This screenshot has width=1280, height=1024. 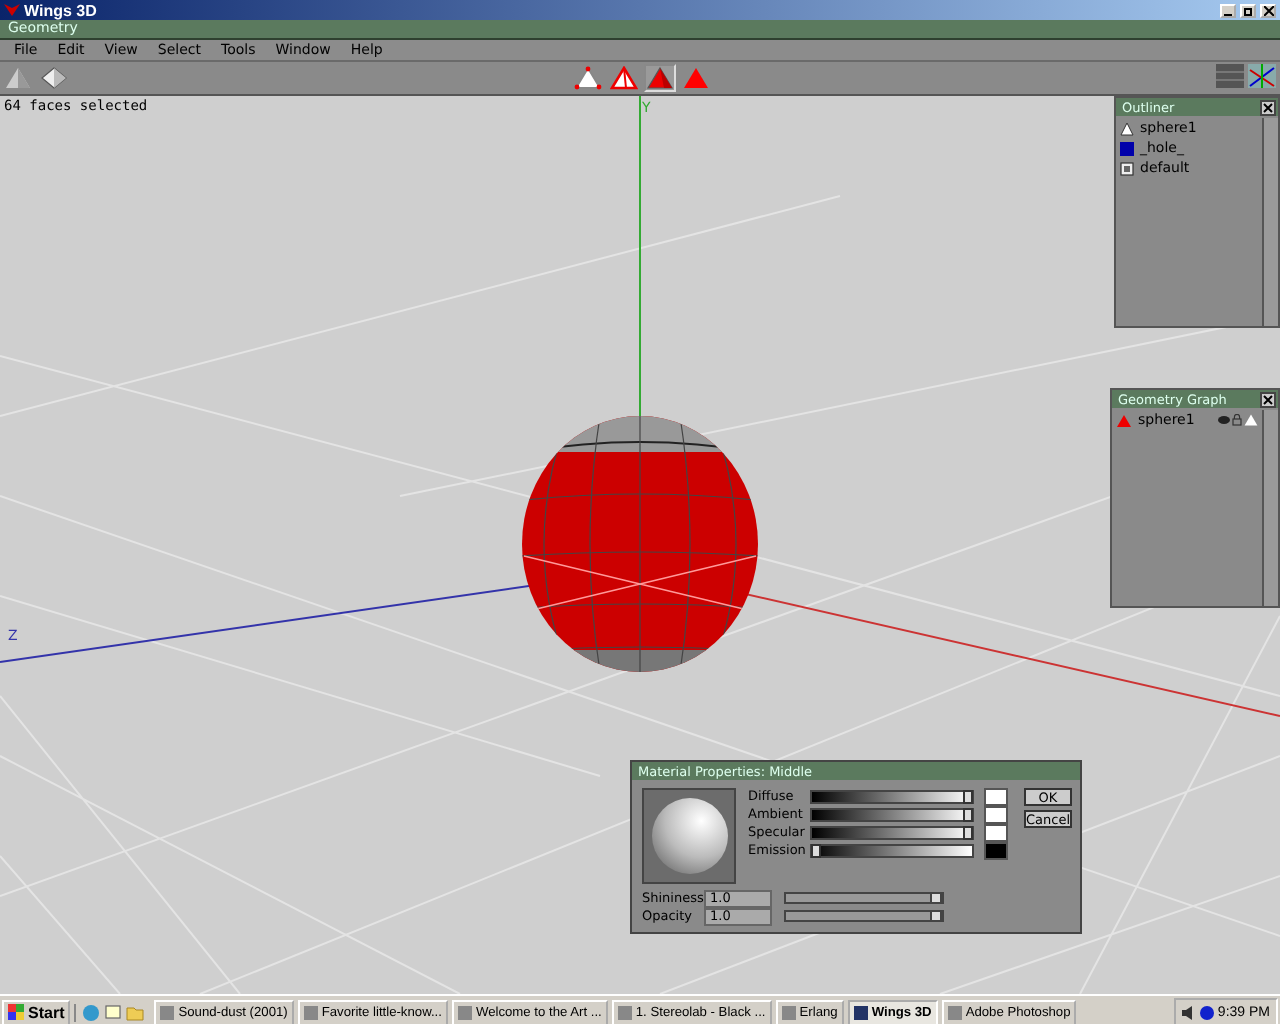 I want to click on body-mode-icon, so click(x=696, y=78).